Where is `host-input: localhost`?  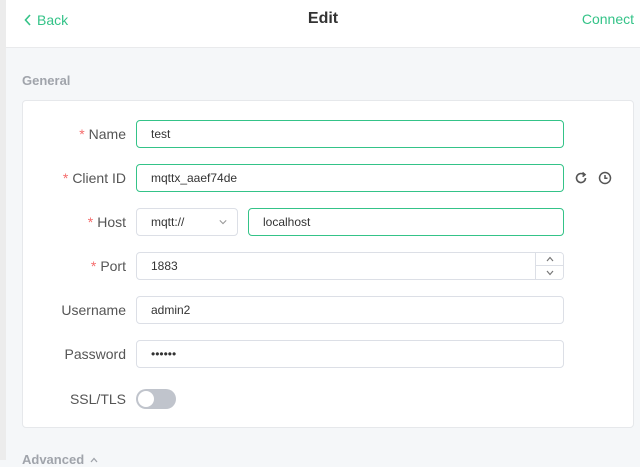
host-input: localhost is located at coordinates (406, 222).